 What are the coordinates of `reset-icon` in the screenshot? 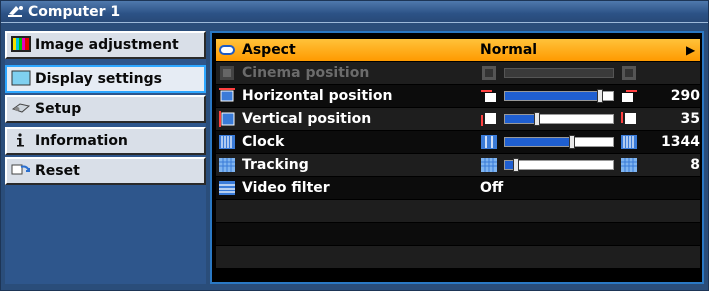 It's located at (21, 170).